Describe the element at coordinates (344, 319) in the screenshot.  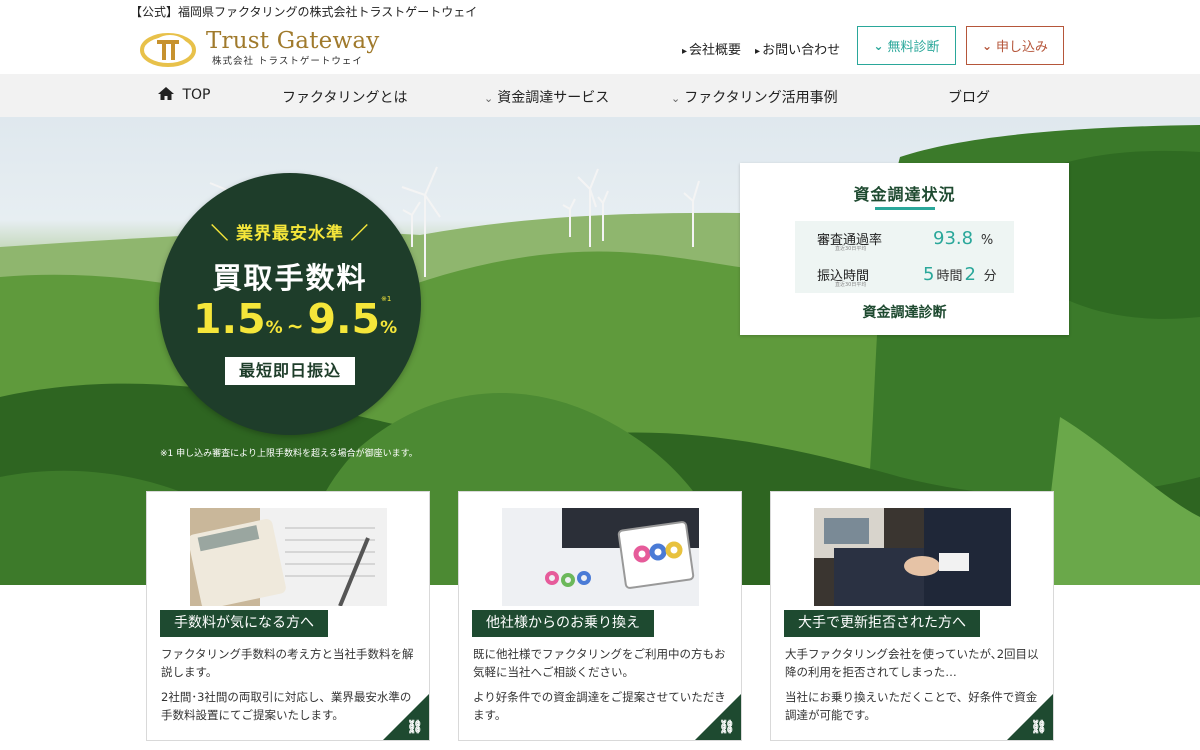
I see `fee-rate-high: 9.5` at that location.